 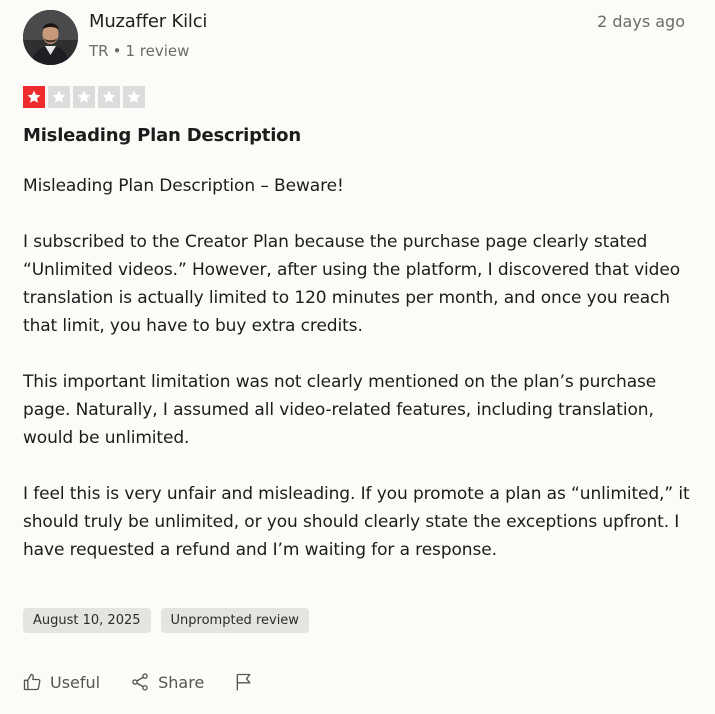 I want to click on experience-date-badge: August 10, 2025, so click(x=87, y=620).